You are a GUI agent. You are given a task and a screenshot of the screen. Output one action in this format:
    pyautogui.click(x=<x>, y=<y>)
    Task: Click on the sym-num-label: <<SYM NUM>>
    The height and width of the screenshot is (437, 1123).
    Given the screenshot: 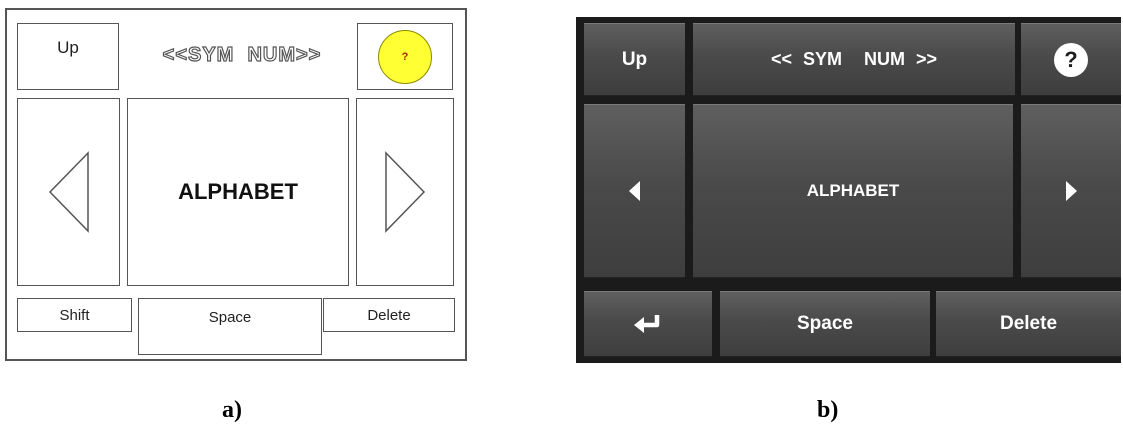 What is the action you would take?
    pyautogui.click(x=242, y=54)
    